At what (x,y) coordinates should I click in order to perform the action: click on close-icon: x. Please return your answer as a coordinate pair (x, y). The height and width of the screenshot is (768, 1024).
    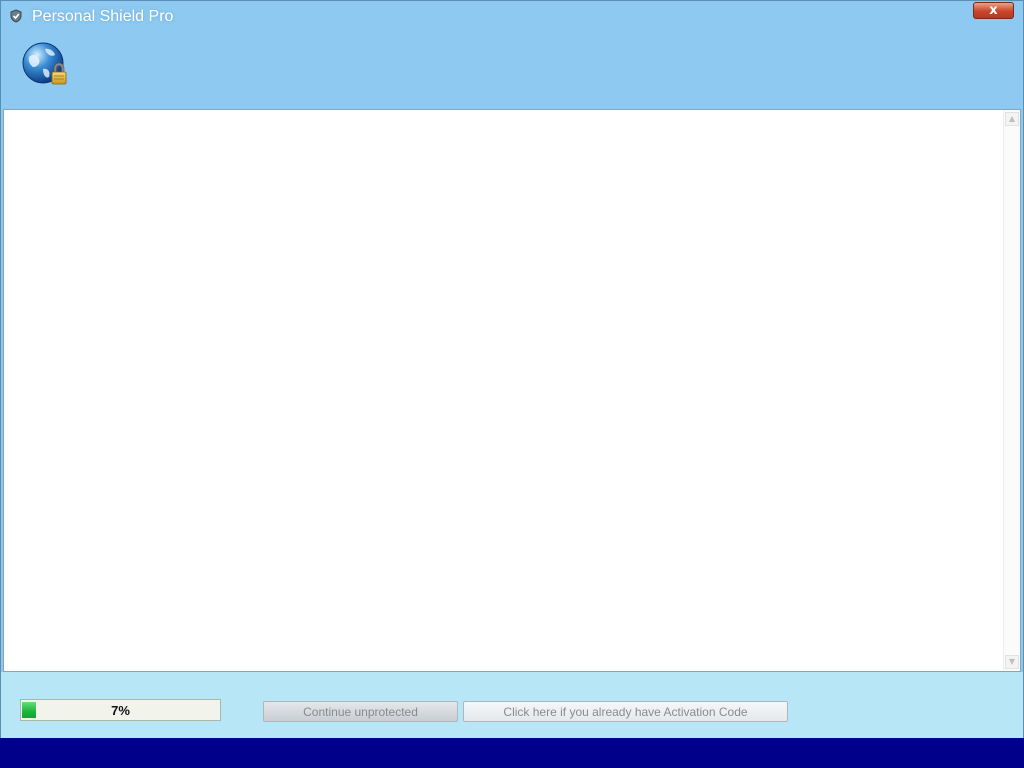
    Looking at the image, I should click on (993, 10).